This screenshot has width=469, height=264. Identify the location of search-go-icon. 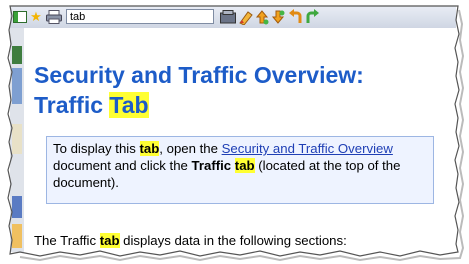
(228, 17).